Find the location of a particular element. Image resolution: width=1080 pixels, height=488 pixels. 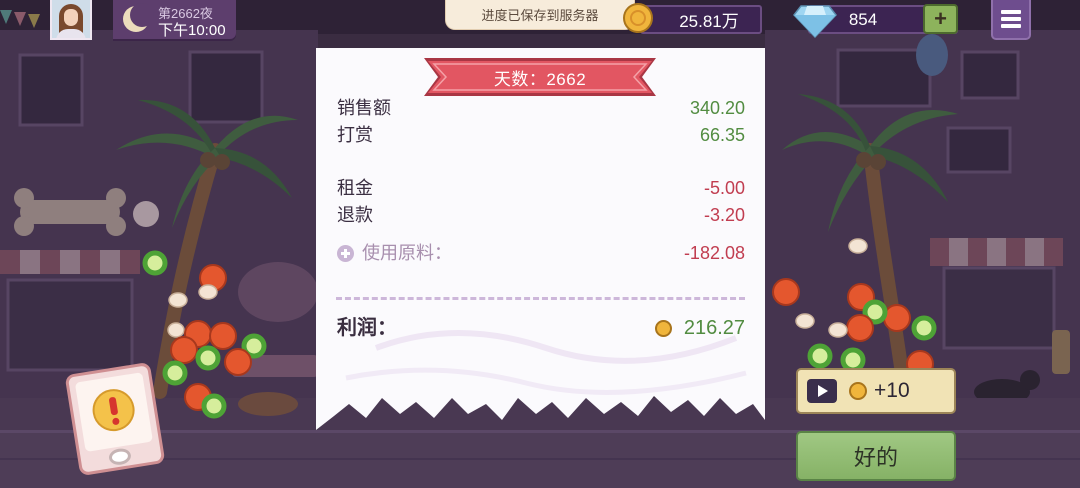

hamburger-menu-icon is located at coordinates (1011, 12).